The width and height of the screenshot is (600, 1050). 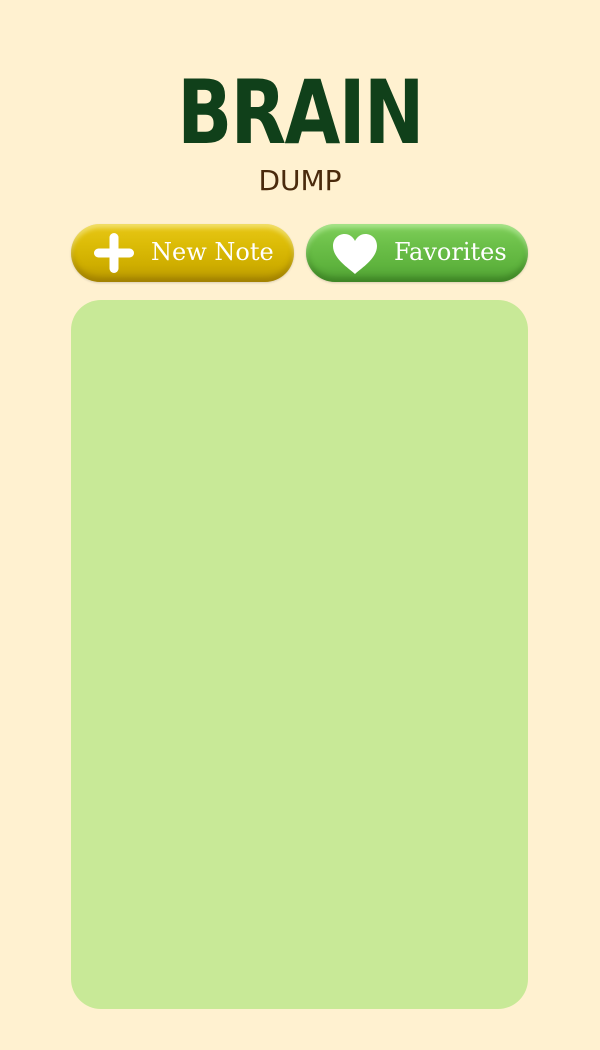 I want to click on heart-icon, so click(x=355, y=254).